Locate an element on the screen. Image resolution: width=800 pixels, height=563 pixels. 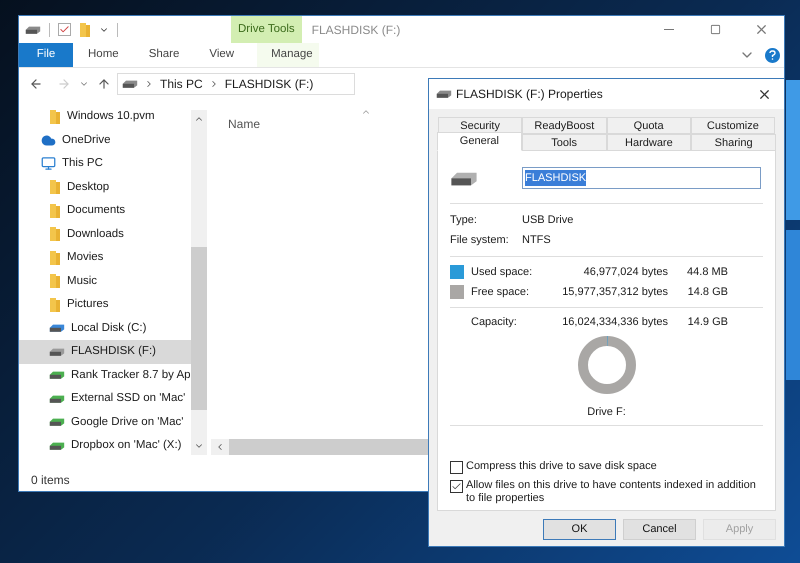
capacity-label: Capacity: is located at coordinates (494, 322).